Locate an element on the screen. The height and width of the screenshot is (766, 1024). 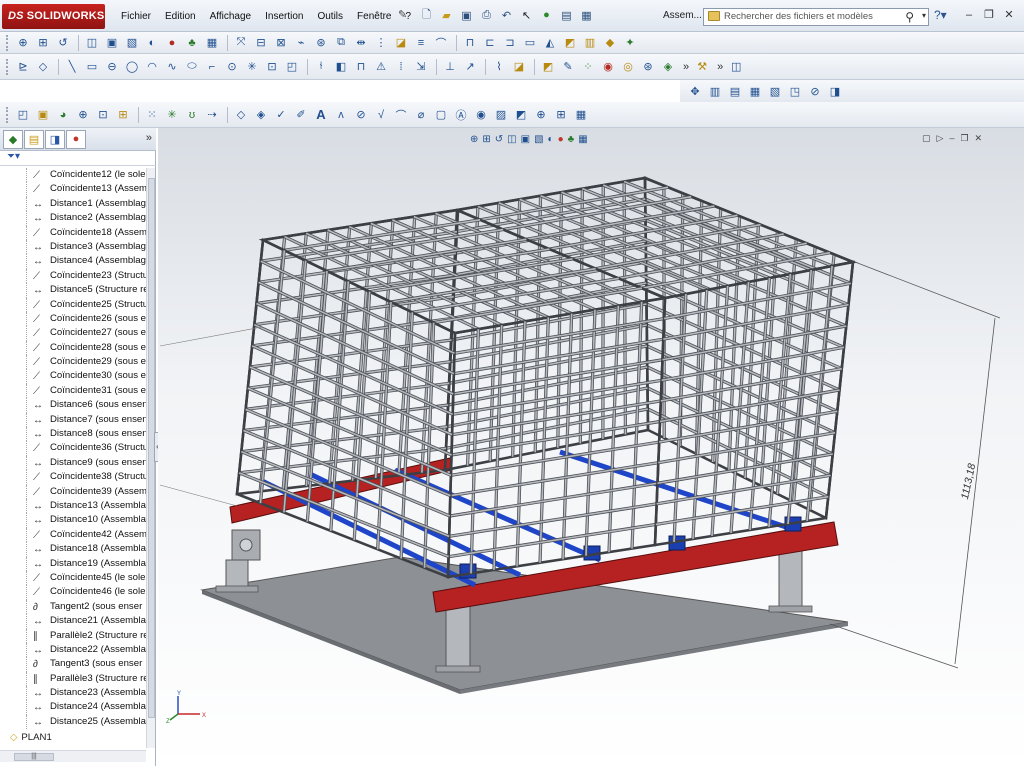
show-hidden-icon: ◎ is located at coordinates (628, 67).